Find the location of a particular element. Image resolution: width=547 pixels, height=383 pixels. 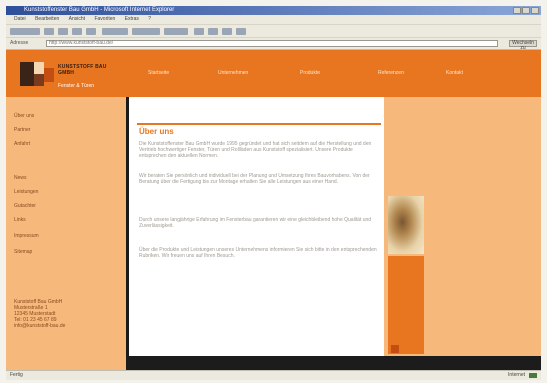

menu-help: ? is located at coordinates (149, 19).